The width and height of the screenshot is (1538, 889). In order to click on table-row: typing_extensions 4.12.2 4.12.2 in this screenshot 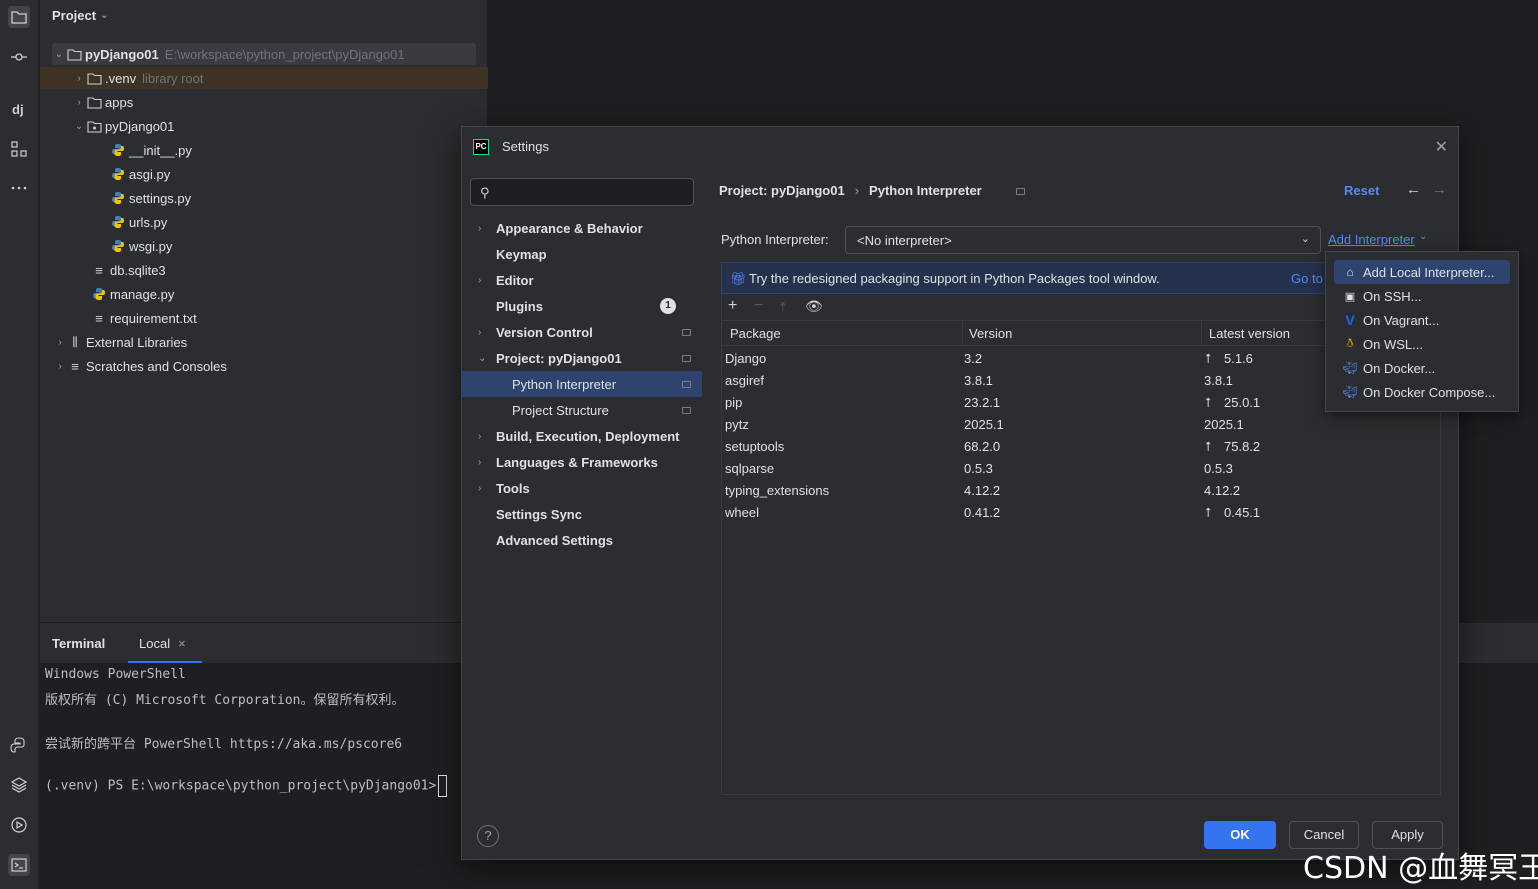, I will do `click(1081, 491)`.